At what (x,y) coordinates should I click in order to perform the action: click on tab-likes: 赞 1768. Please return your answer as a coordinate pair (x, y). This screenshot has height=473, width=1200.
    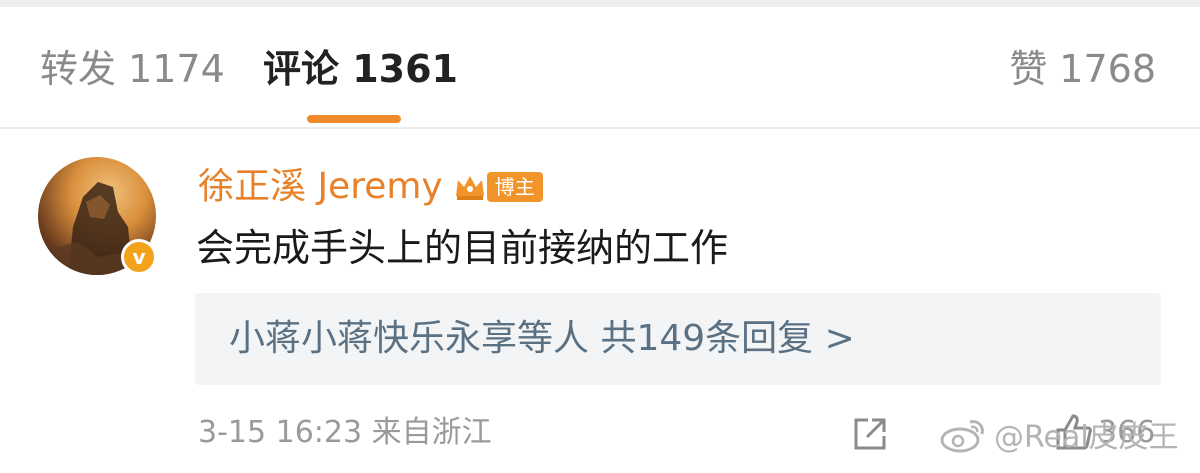
    Looking at the image, I should click on (1082, 69).